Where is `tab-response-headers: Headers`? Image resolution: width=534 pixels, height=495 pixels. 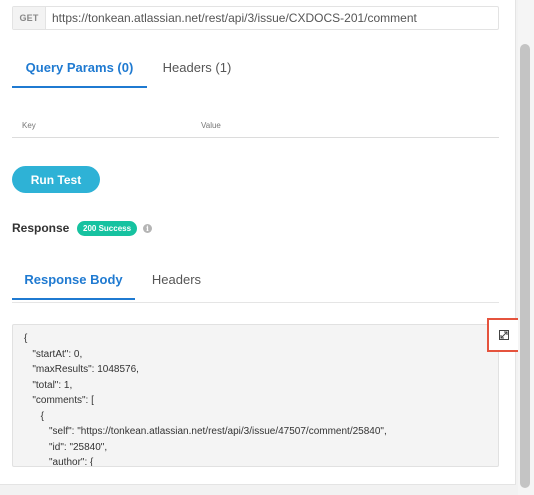
tab-response-headers: Headers is located at coordinates (176, 280).